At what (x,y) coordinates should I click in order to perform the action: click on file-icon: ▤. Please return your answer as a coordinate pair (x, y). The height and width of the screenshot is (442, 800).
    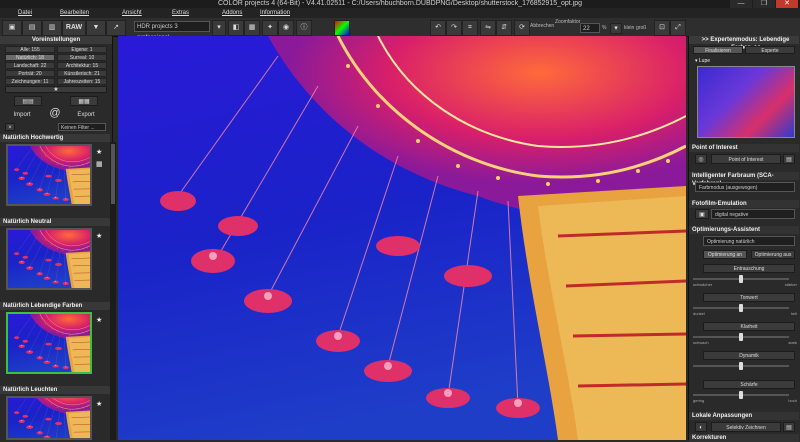
    Looking at the image, I should click on (32, 27).